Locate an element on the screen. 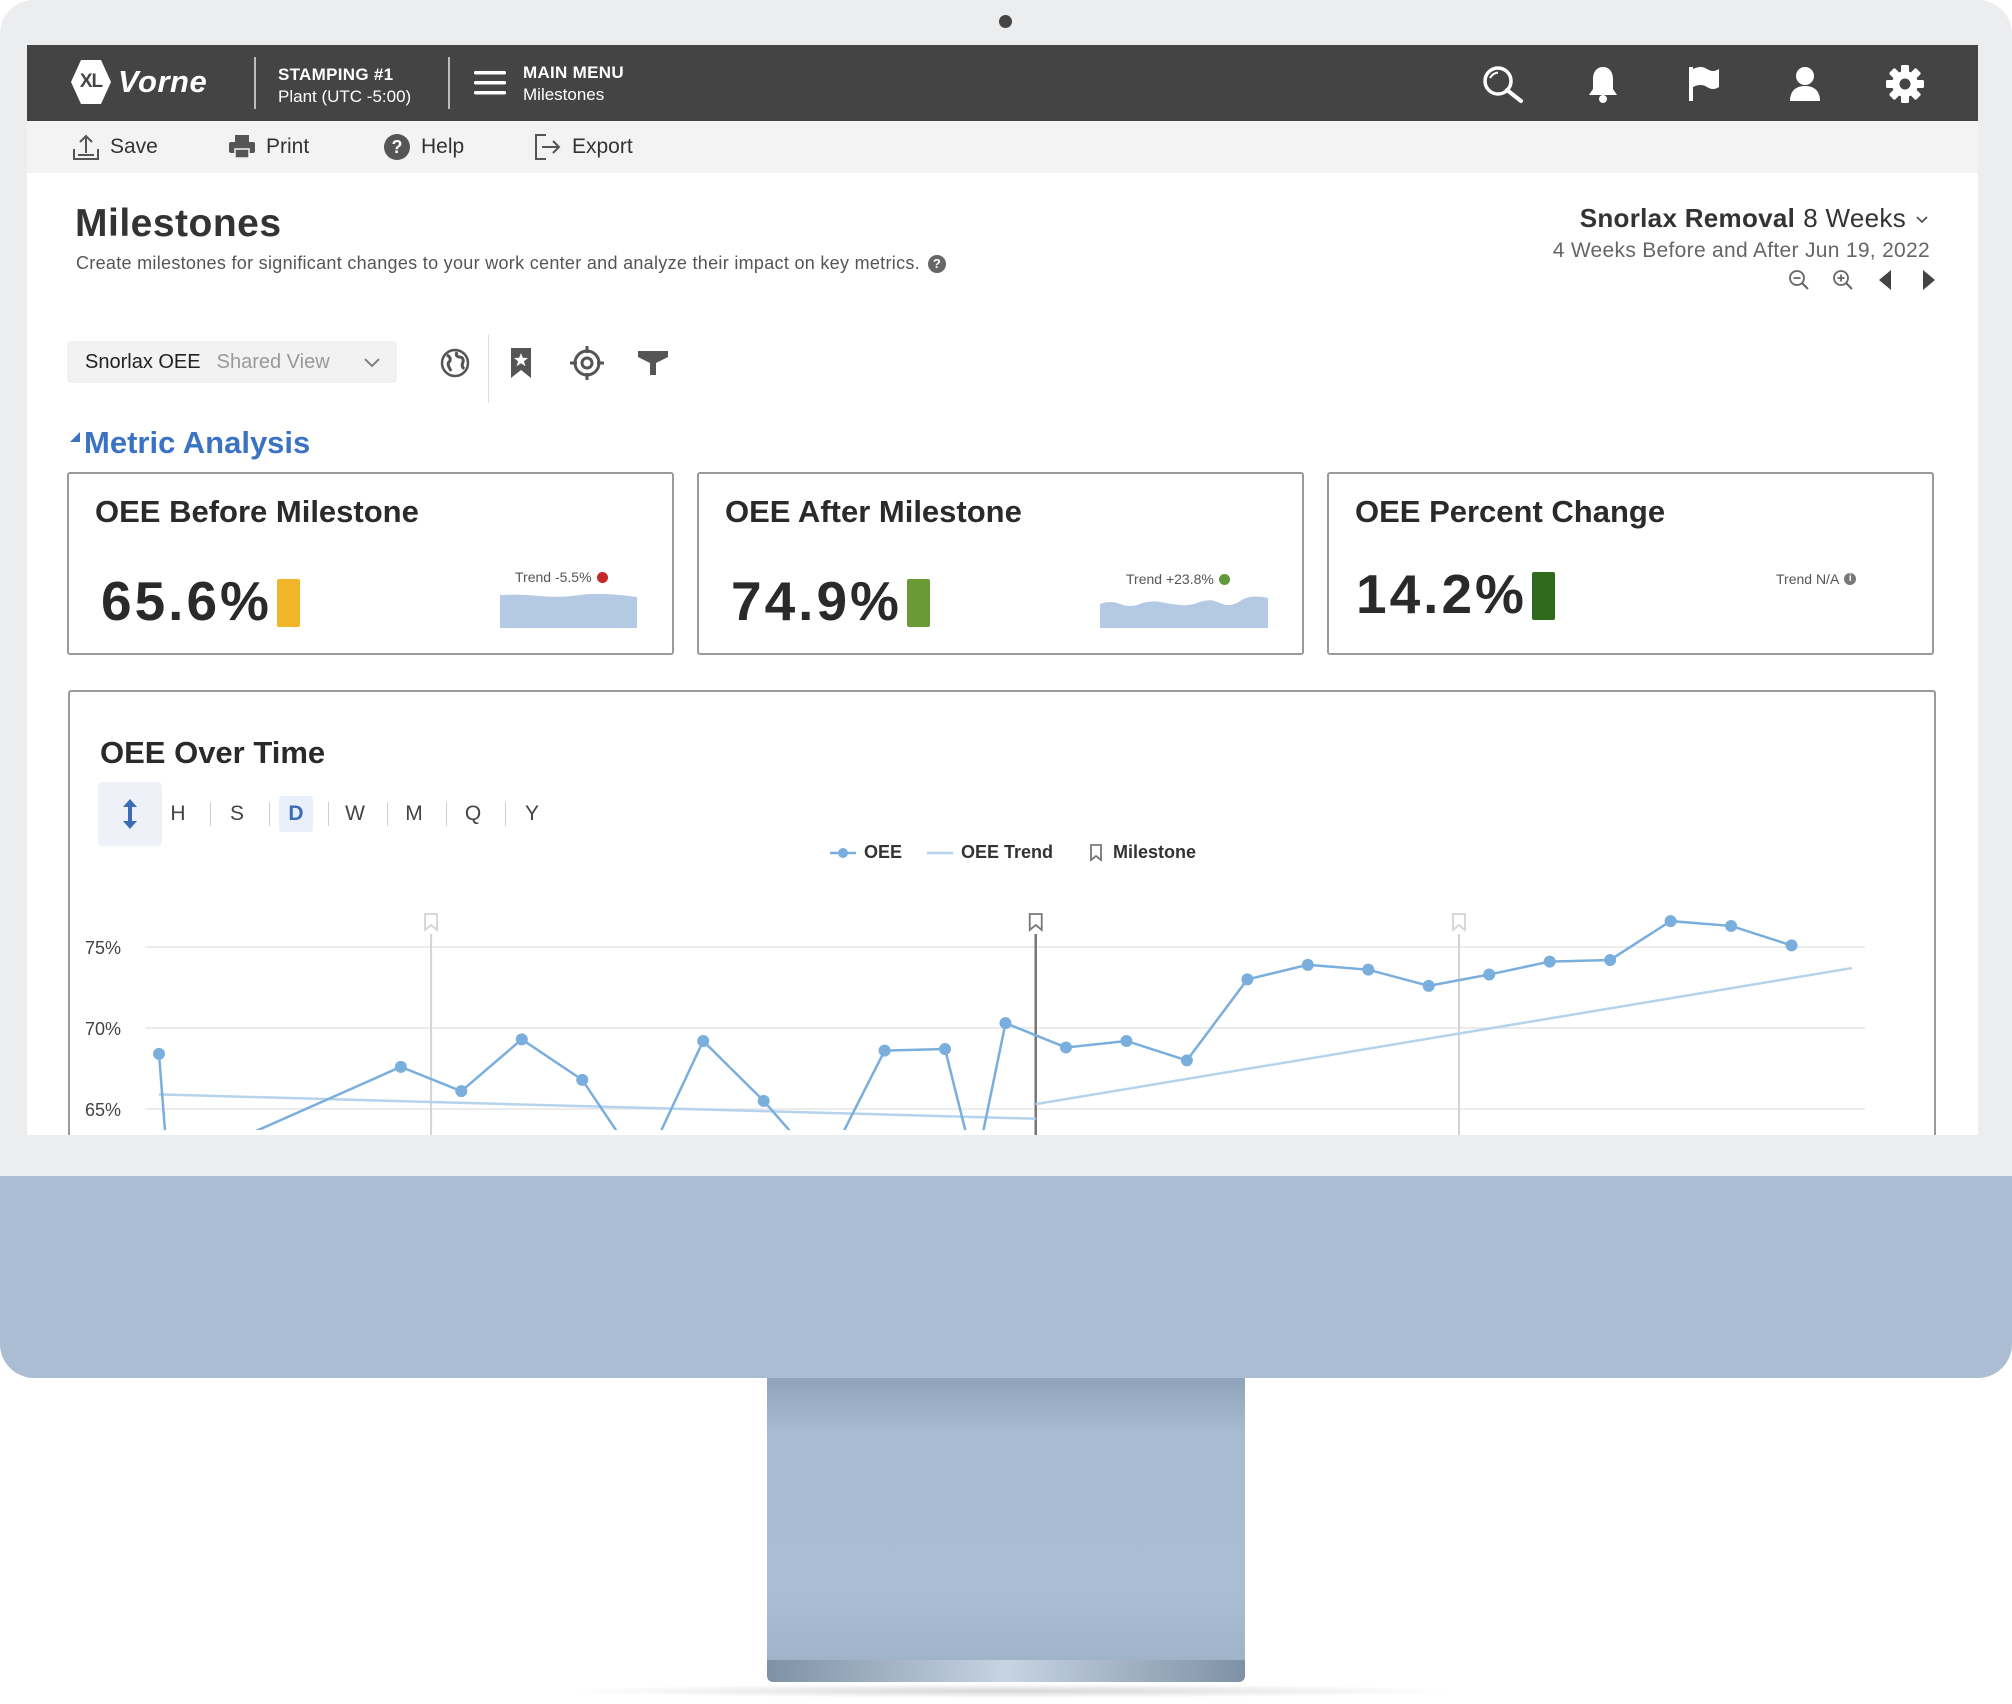 The width and height of the screenshot is (2012, 1704). range-controls is located at coordinates (1863, 280).